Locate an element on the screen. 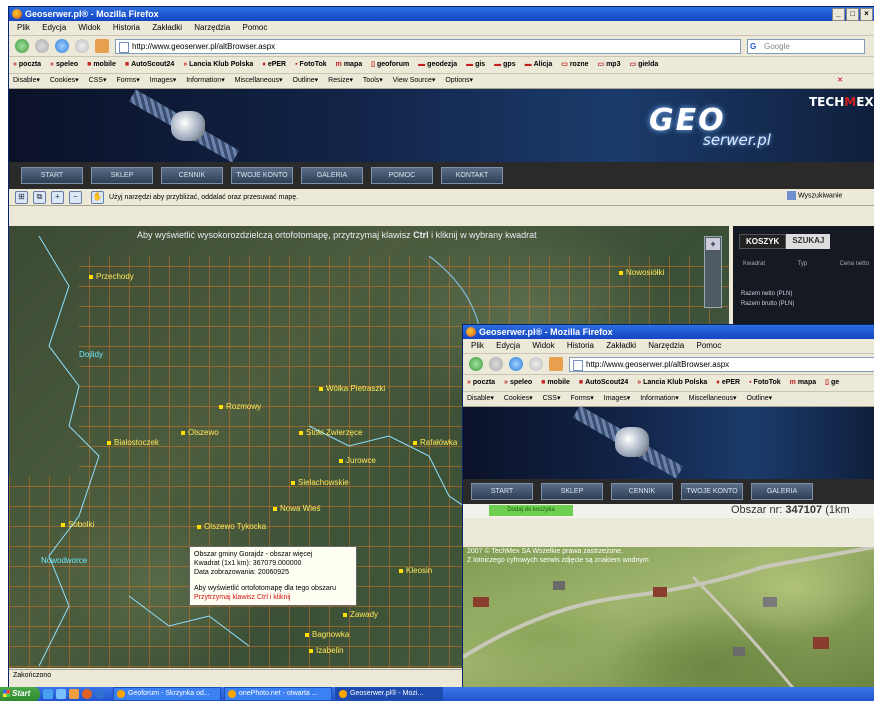 The height and width of the screenshot is (701, 874). dev-view-source: View Source▾ is located at coordinates (414, 80).